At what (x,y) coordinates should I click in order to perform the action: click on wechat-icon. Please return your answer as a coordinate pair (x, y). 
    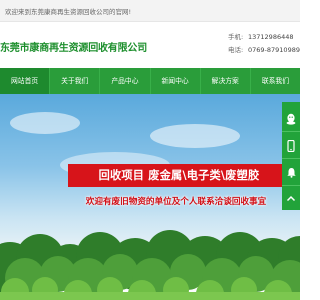
    Looking at the image, I should click on (291, 173).